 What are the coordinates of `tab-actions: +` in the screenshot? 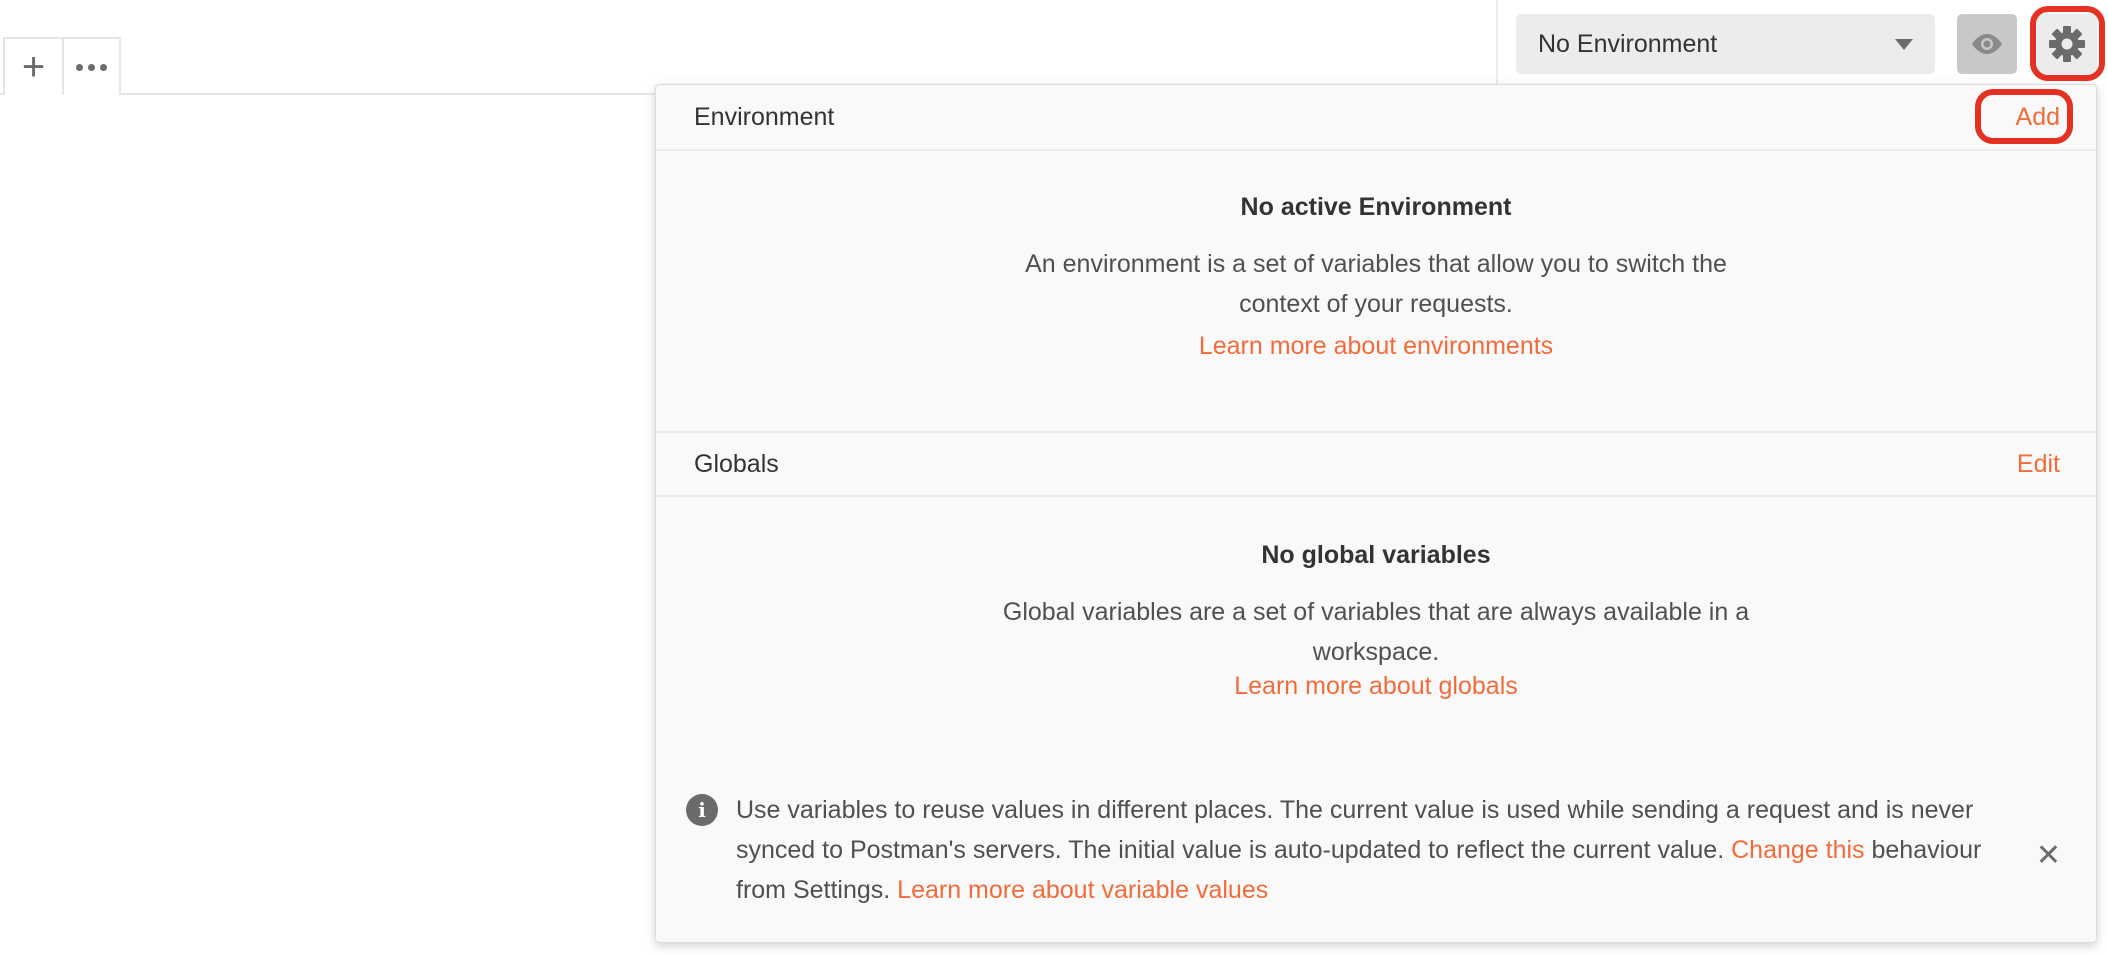 It's located at (62, 66).